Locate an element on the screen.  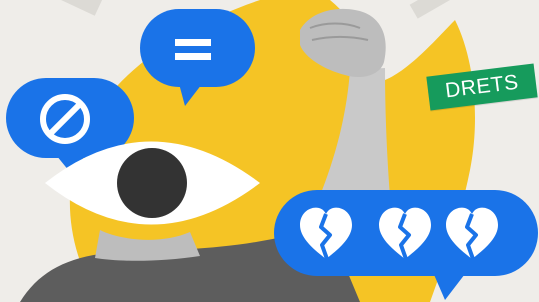
paper-scrap-right is located at coordinates (431, 9).